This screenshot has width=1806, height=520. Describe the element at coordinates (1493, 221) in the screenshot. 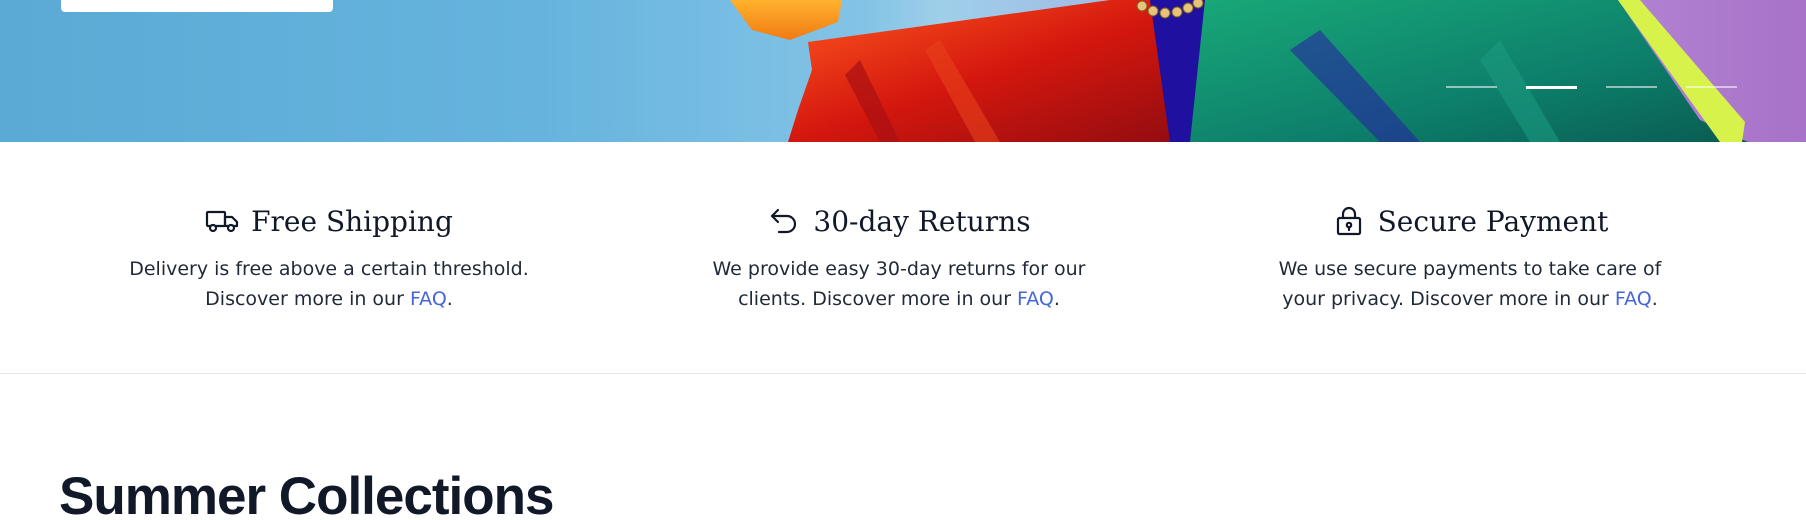

I see `feature-title-text: Secure Payment` at that location.